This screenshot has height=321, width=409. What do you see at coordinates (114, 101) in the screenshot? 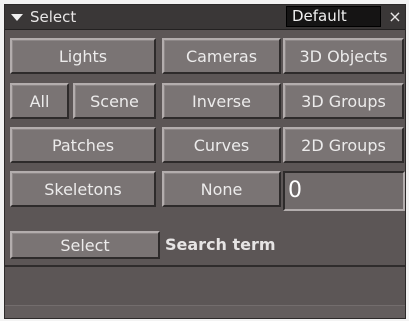
I see `scene-button: Scene` at bounding box center [114, 101].